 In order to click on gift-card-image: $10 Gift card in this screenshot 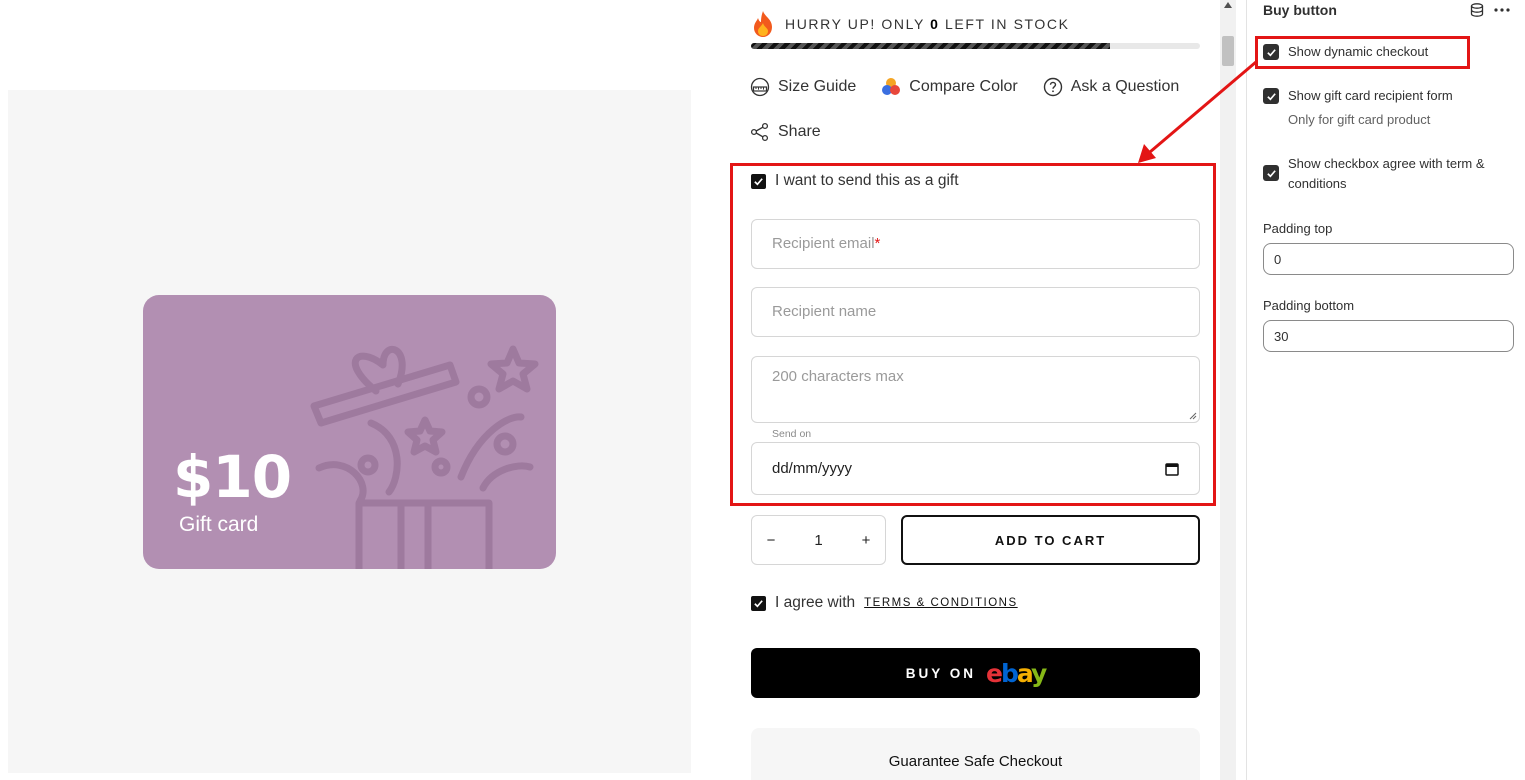, I will do `click(349, 432)`.